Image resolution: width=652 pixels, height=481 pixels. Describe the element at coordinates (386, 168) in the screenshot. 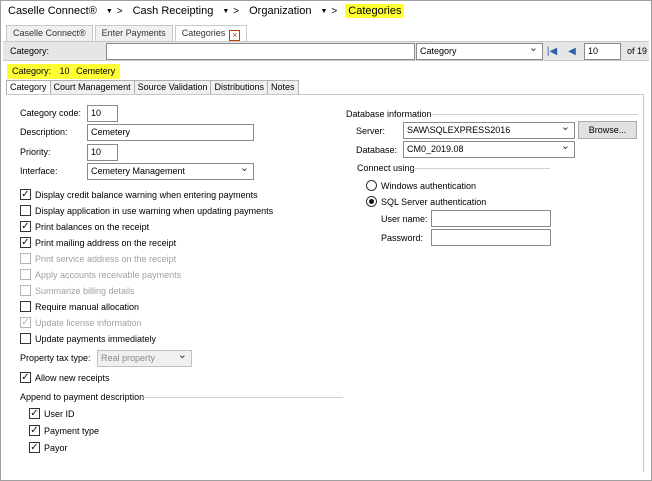

I see `connect-using-label: Connect using` at that location.